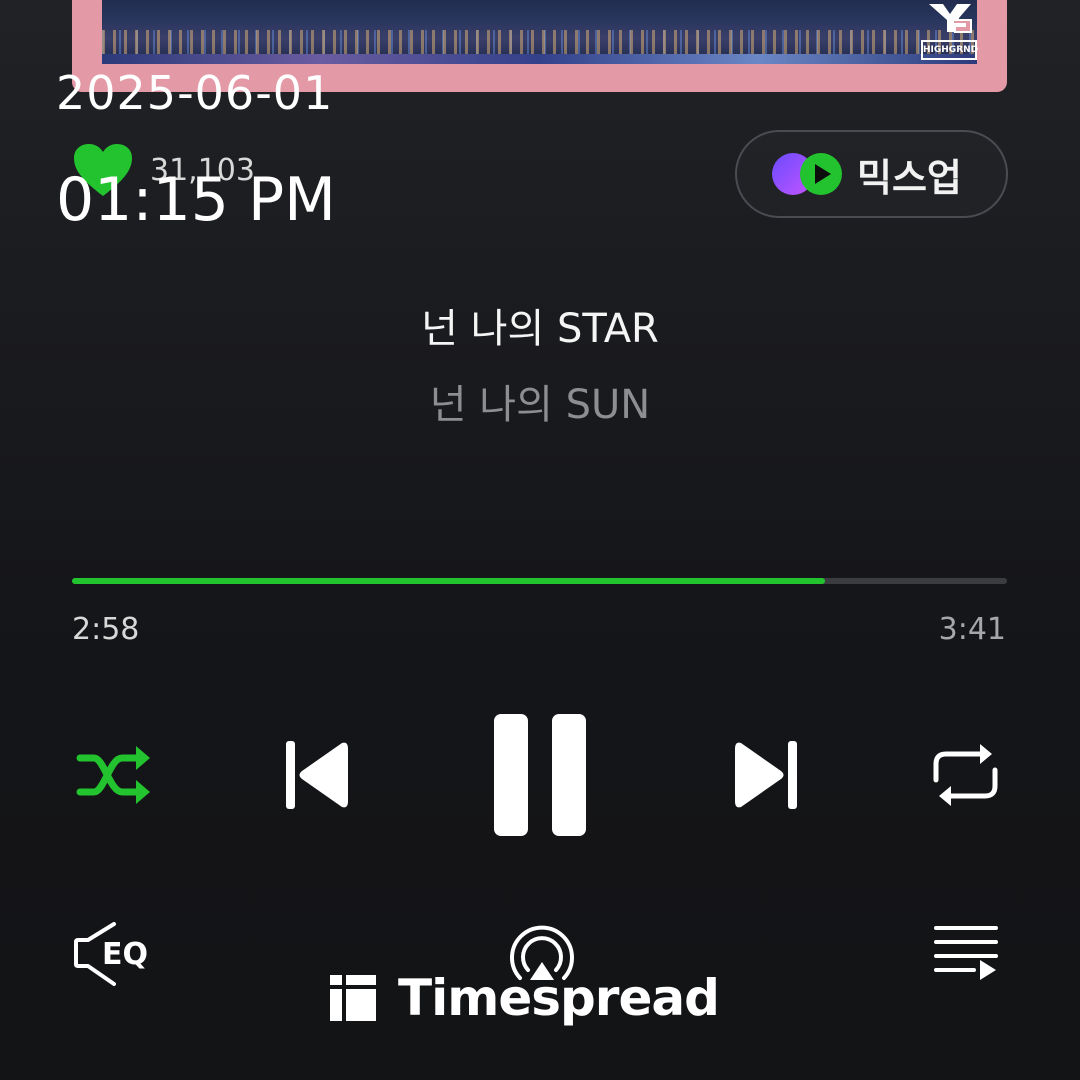  What do you see at coordinates (965, 775) in the screenshot?
I see `repeat-icon` at bounding box center [965, 775].